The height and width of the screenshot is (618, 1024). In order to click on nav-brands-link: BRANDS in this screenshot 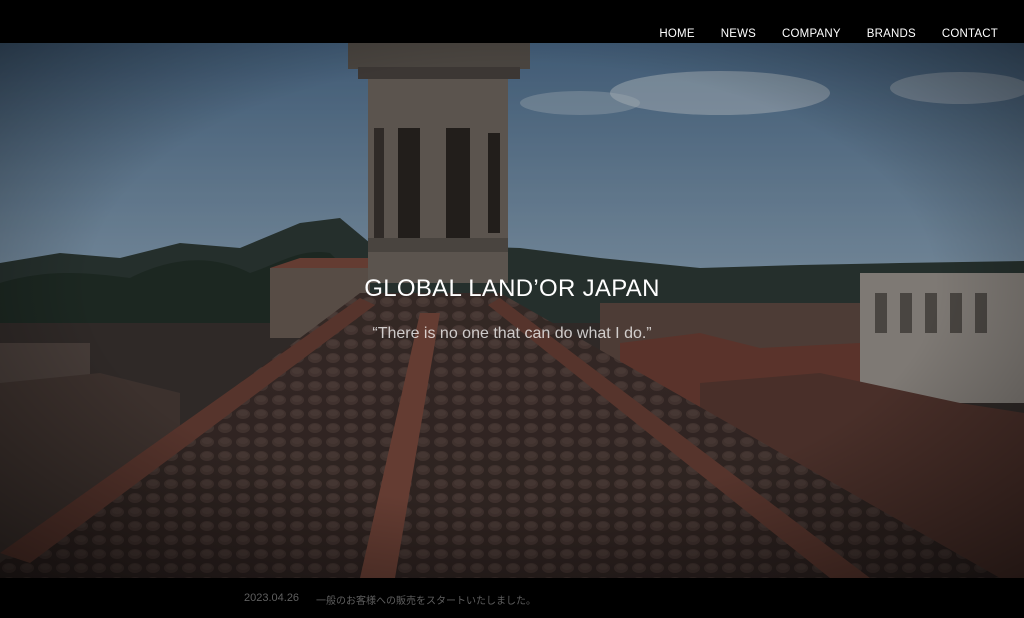, I will do `click(891, 34)`.